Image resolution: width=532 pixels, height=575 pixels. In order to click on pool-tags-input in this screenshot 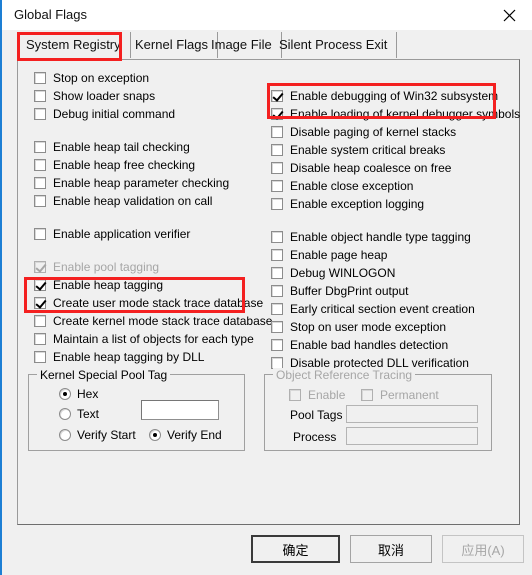, I will do `click(412, 414)`.